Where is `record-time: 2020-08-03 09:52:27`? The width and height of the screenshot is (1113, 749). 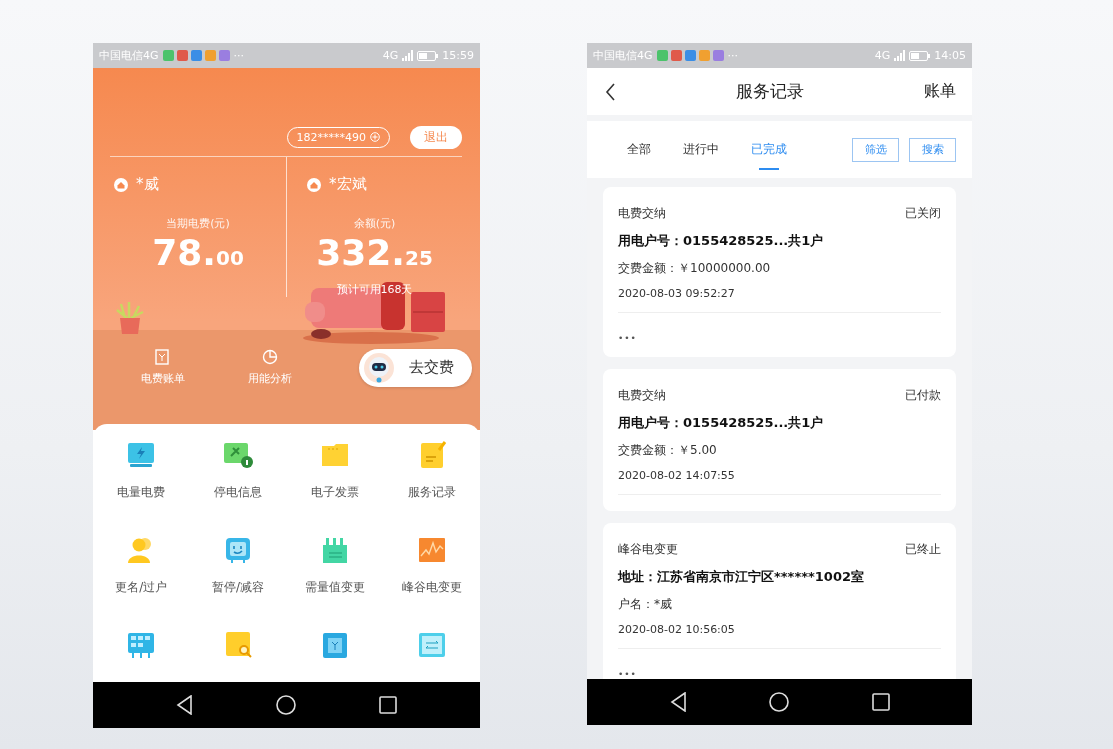 record-time: 2020-08-03 09:52:27 is located at coordinates (779, 300).